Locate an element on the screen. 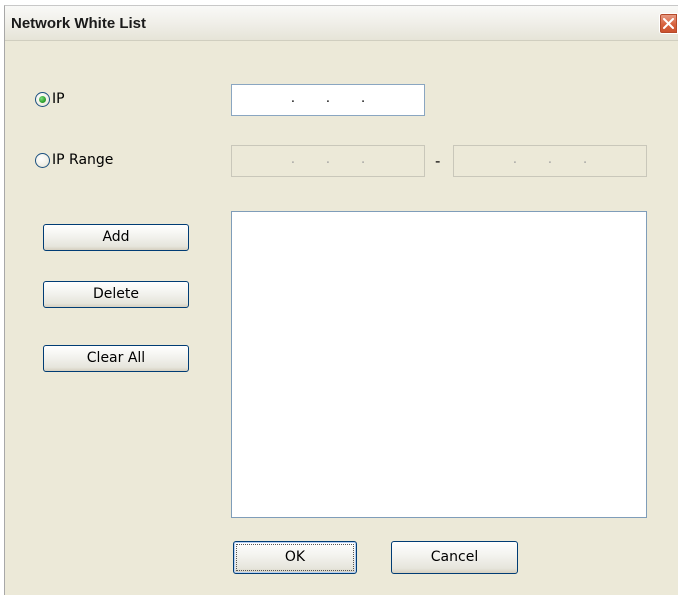  radio-ip-button is located at coordinates (42, 99).